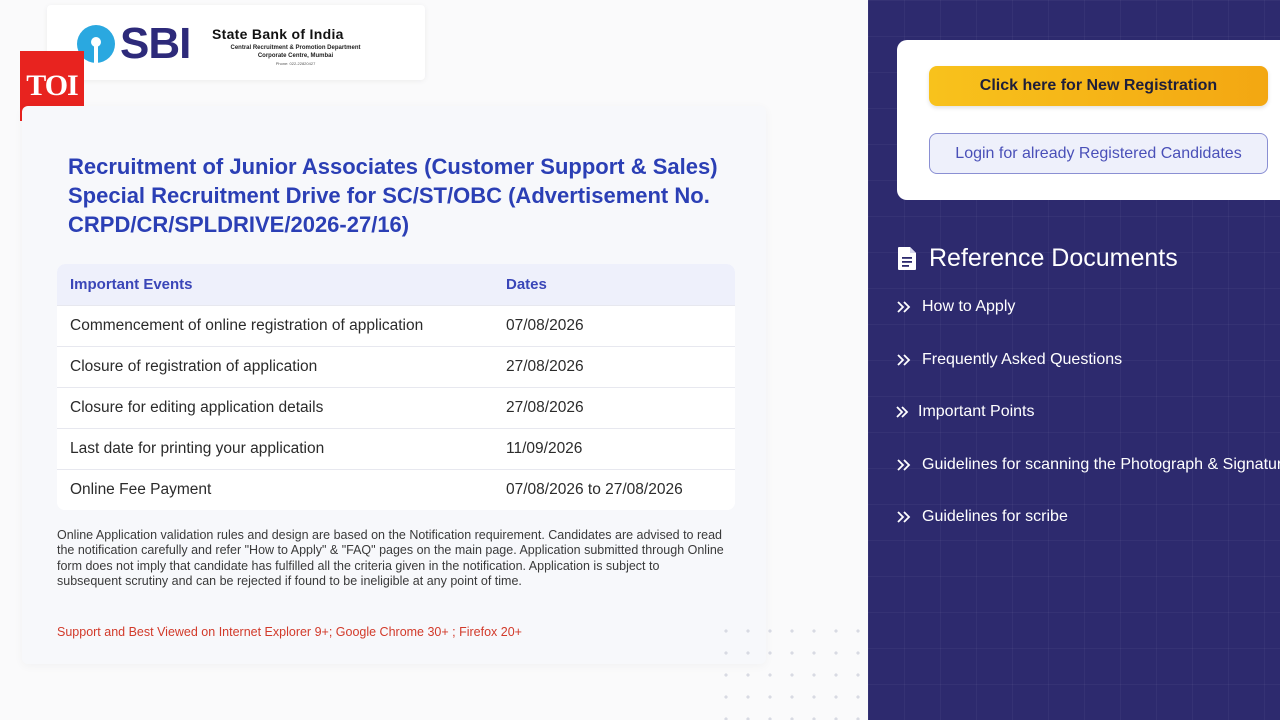 Image resolution: width=1280 pixels, height=720 pixels. Describe the element at coordinates (968, 307) in the screenshot. I see `sidebar-item-label: How to Apply` at that location.